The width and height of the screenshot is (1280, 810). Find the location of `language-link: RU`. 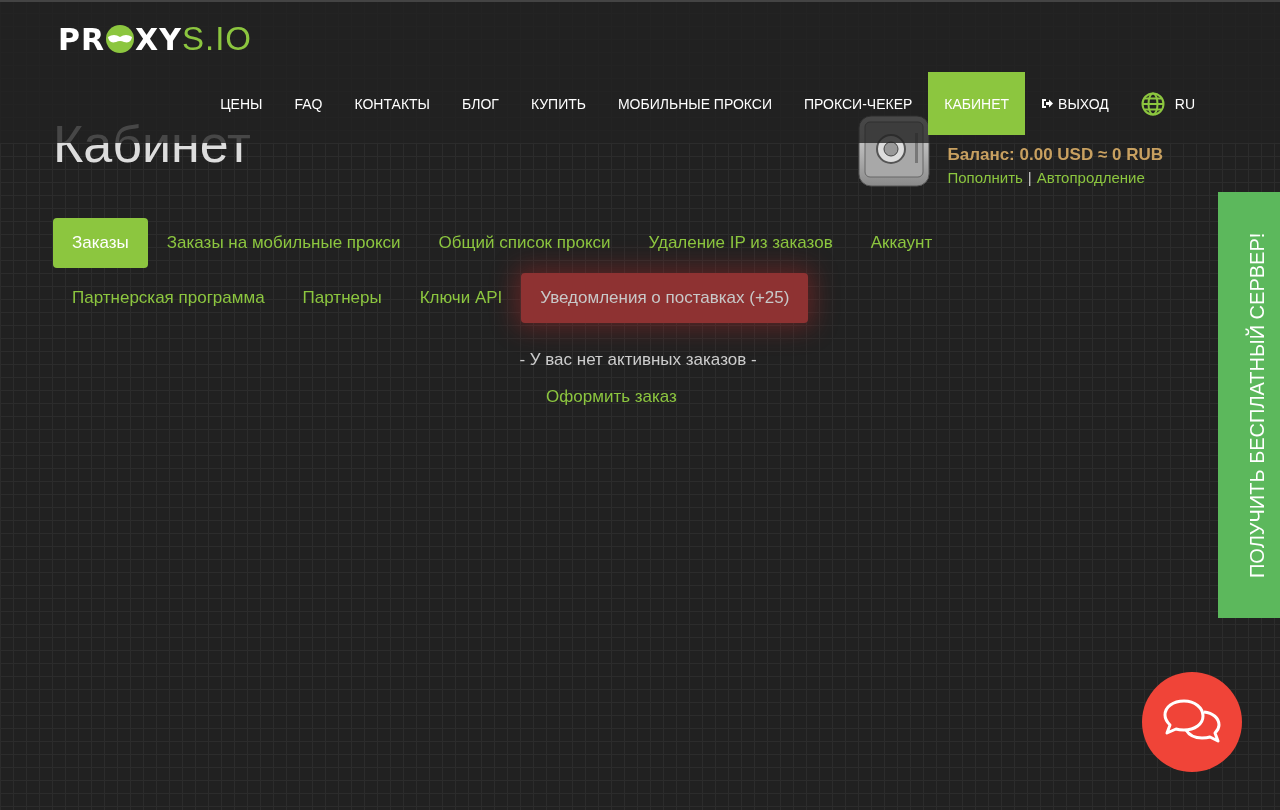

language-link: RU is located at coordinates (1167, 103).